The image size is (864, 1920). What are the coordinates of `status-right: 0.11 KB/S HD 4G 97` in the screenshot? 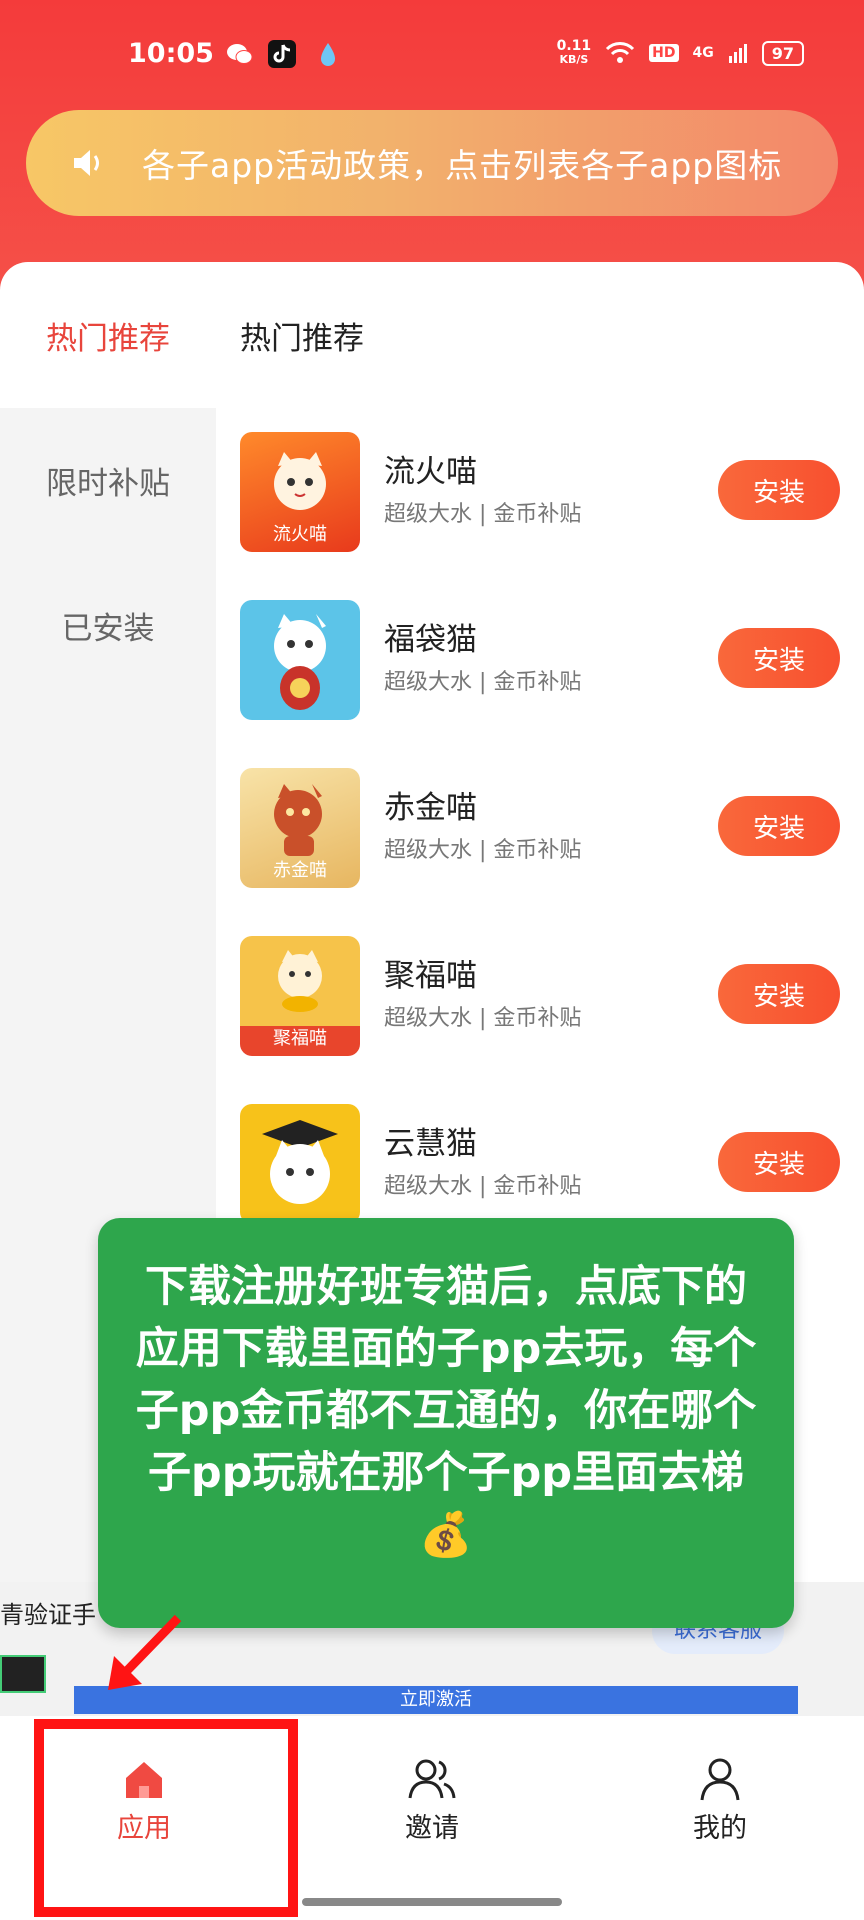 It's located at (680, 52).